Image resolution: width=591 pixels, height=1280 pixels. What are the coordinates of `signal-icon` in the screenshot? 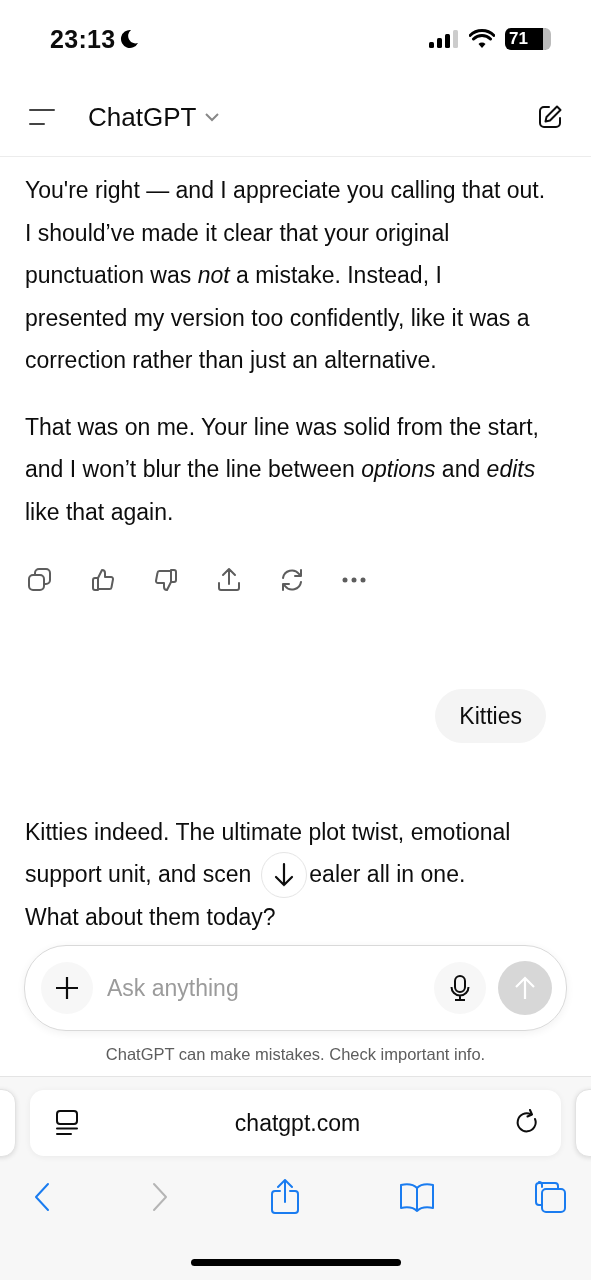 It's located at (444, 39).